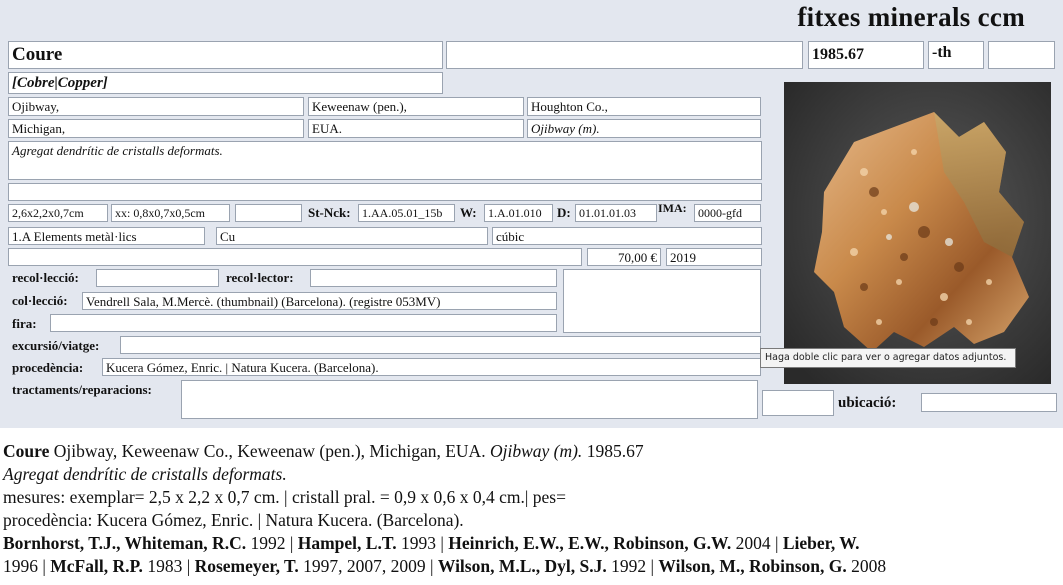 The width and height of the screenshot is (1063, 585). What do you see at coordinates (82, 389) in the screenshot?
I see `tractaments-label: tractaments/reparacions:` at bounding box center [82, 389].